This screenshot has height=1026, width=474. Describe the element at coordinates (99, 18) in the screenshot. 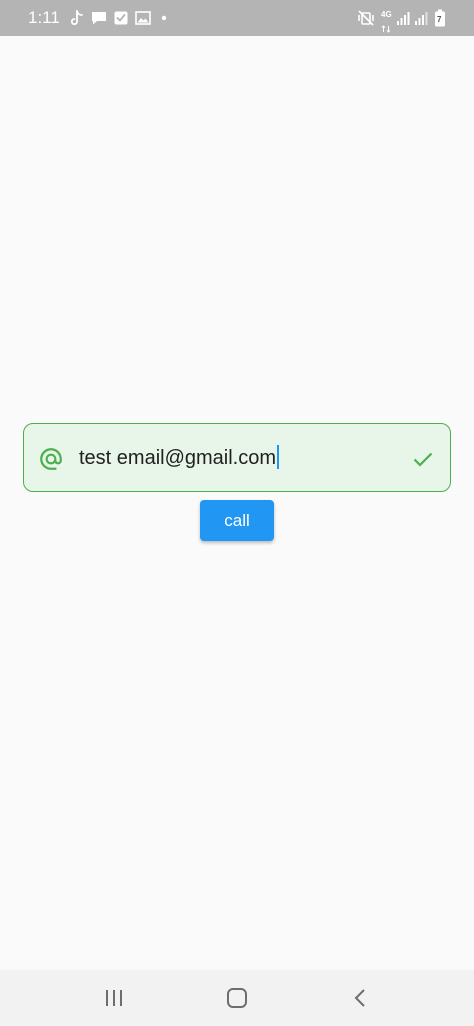

I see `message-icon` at that location.